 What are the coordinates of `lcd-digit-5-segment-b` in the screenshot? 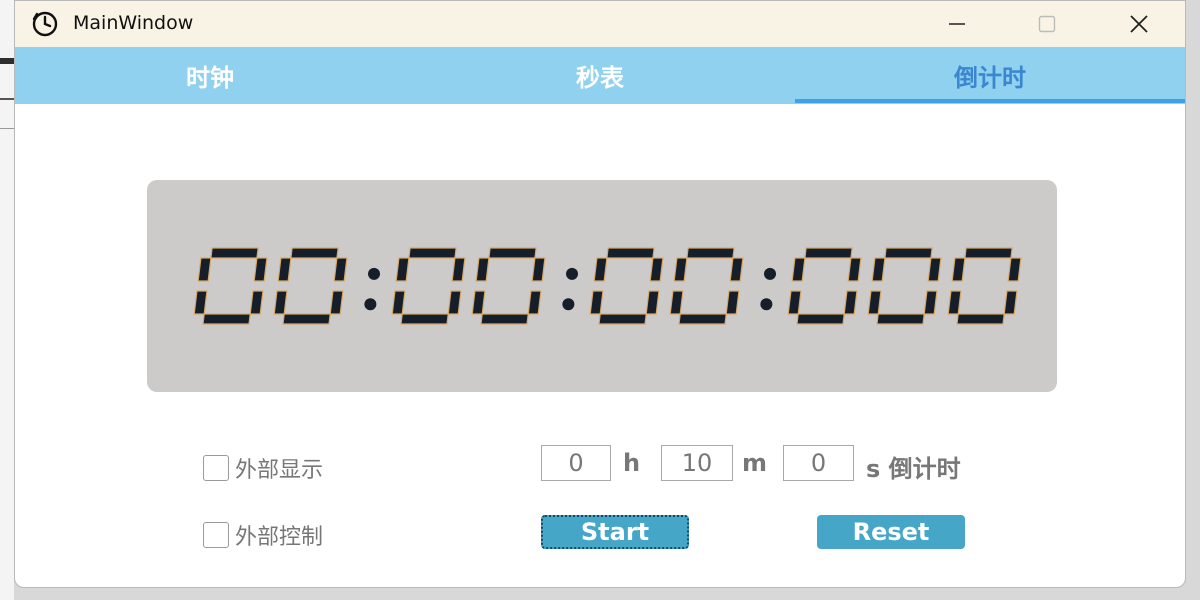 It's located at (736, 269).